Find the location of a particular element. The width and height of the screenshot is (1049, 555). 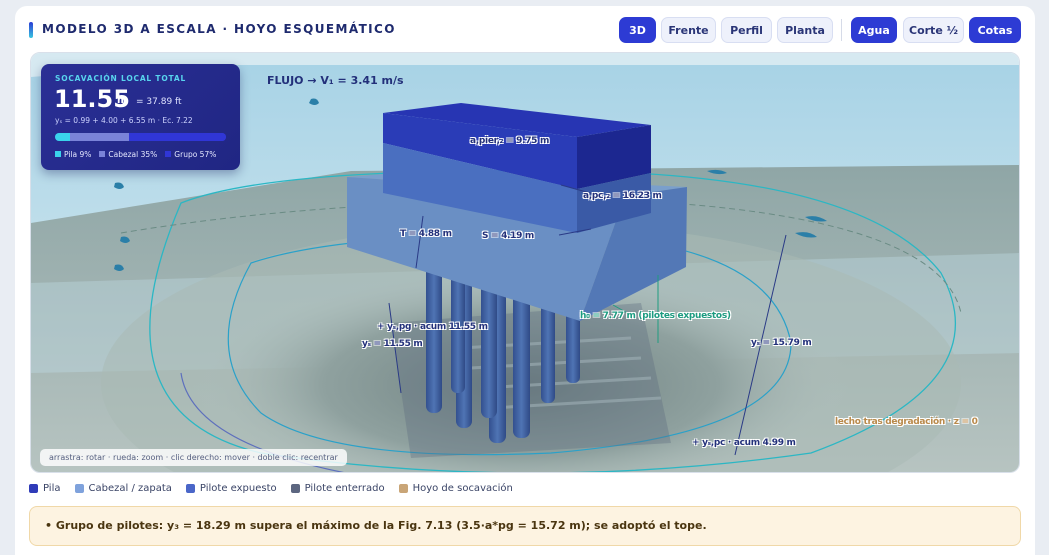

pile-cap-accum-label: + yₛ,pc · acum 4.99 m is located at coordinates (744, 443).